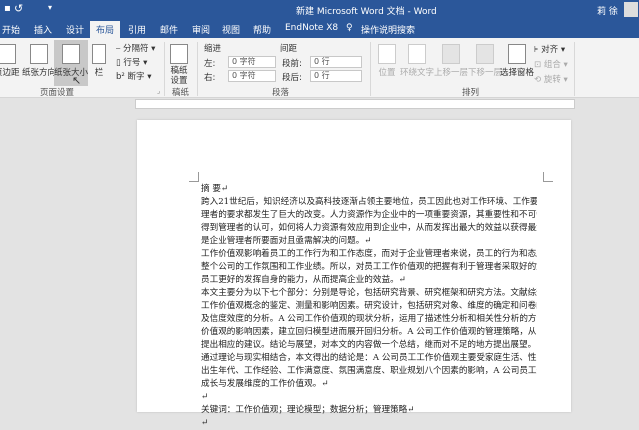  Describe the element at coordinates (99, 73) in the screenshot. I see `columns-label: 栏` at that location.